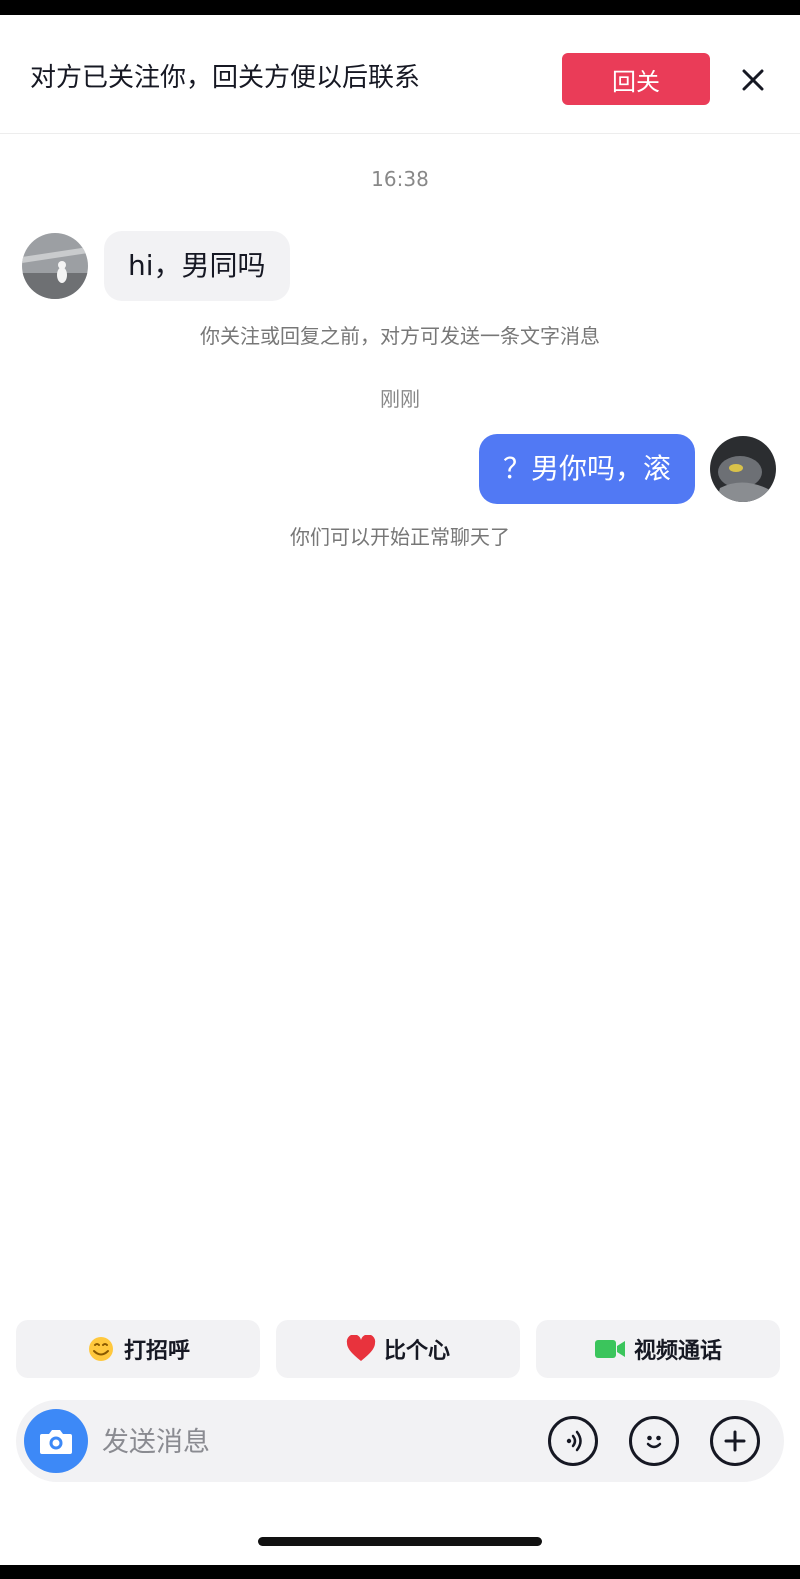  I want to click on system-note: 你关注或回复之前，对方可发送一条文字消息, so click(400, 336).